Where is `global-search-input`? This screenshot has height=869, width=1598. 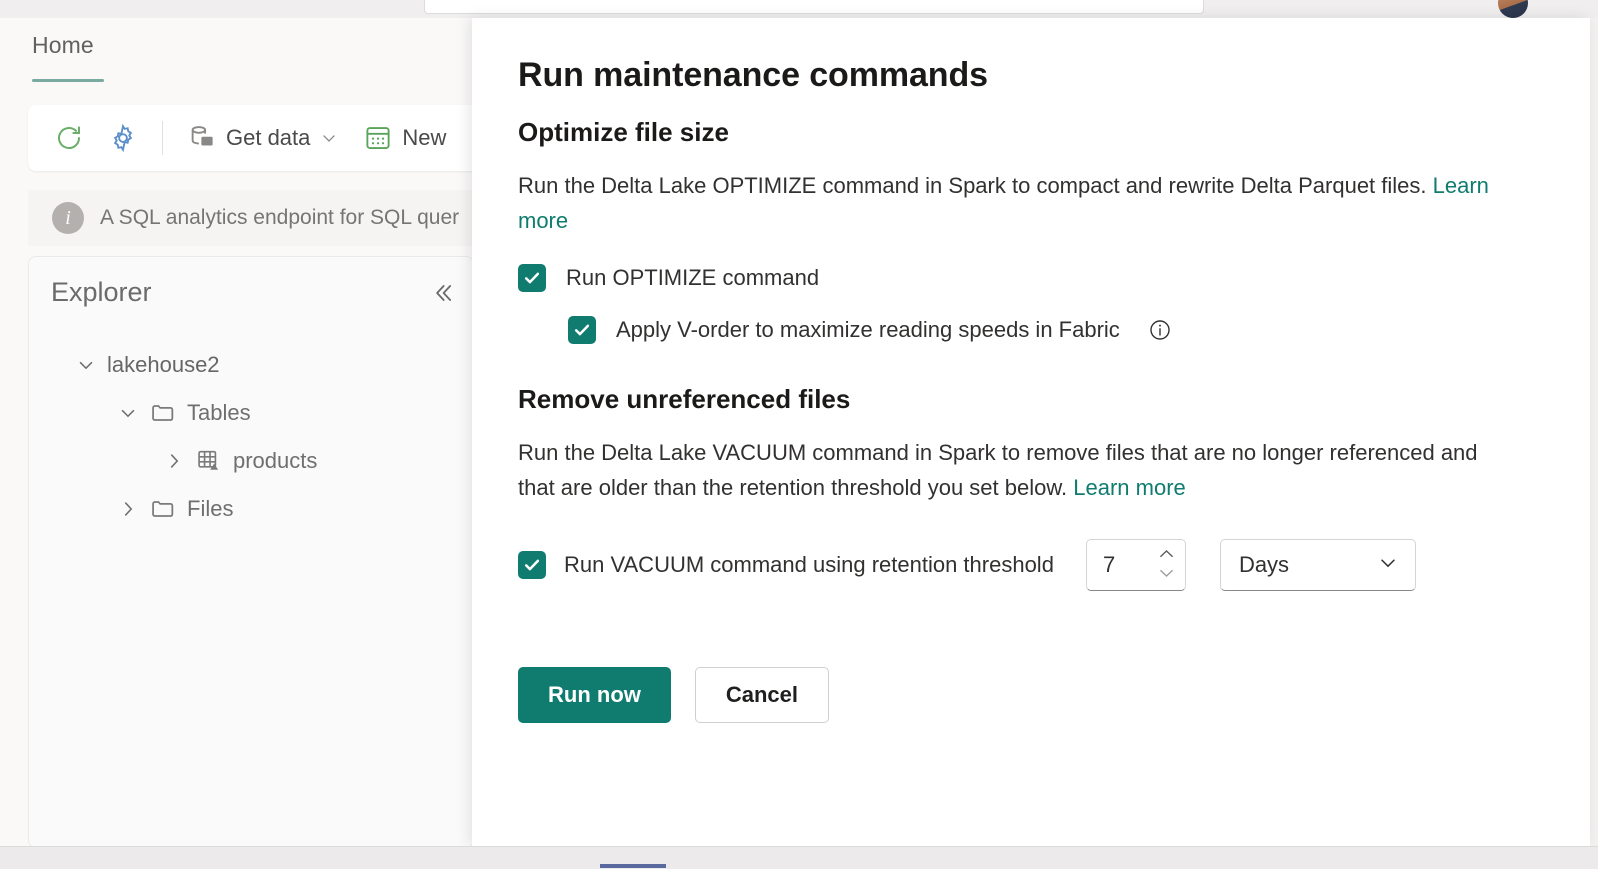 global-search-input is located at coordinates (814, 7).